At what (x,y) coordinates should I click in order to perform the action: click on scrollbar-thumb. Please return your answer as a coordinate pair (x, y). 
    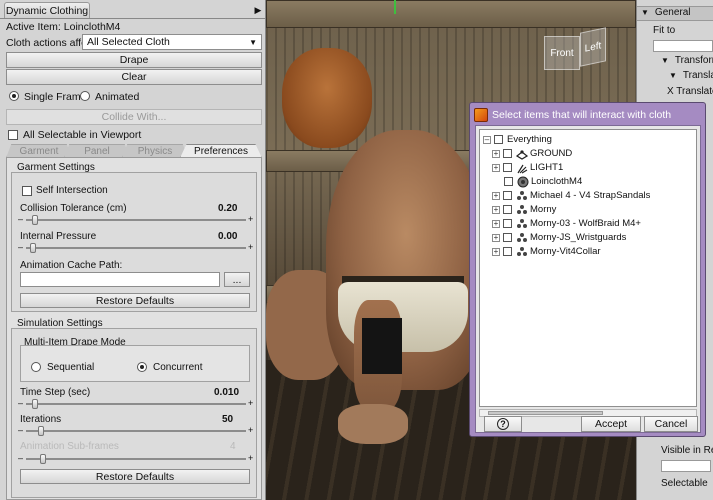
    Looking at the image, I should click on (545, 413).